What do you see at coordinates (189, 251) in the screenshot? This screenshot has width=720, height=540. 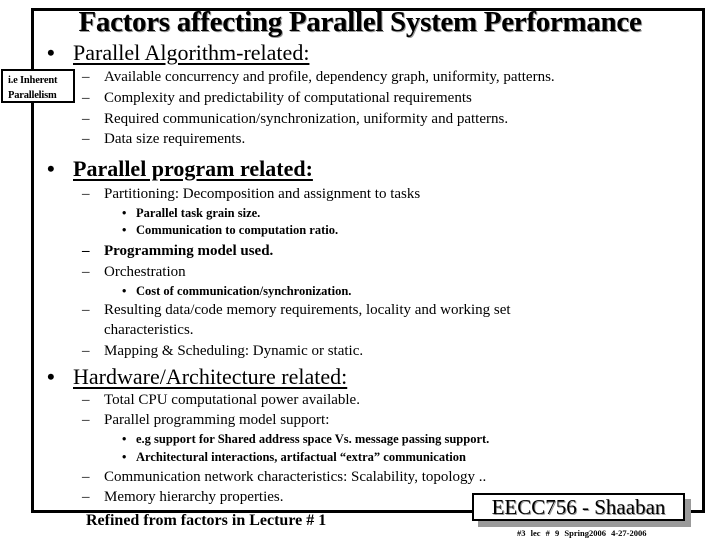 I see `list-item-text: Programming model used.` at bounding box center [189, 251].